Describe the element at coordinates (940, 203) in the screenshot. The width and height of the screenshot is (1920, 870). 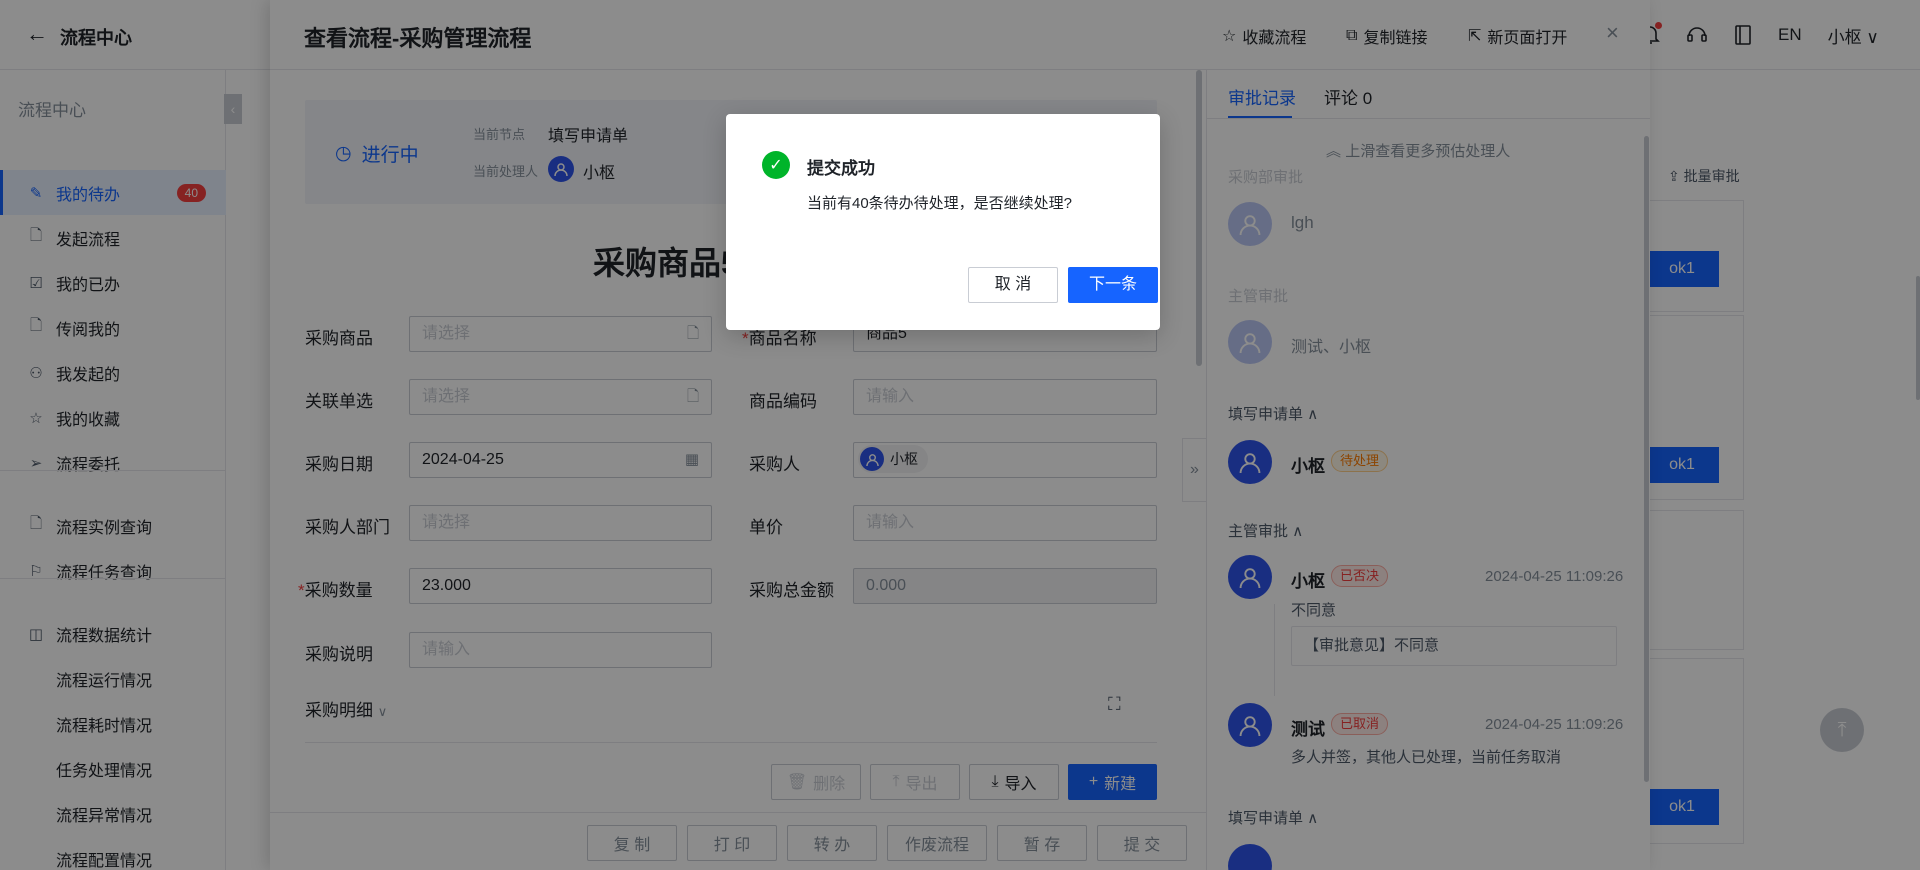
I see `dialog-message: 当前有40条待办待处理，是否继续处理?` at that location.